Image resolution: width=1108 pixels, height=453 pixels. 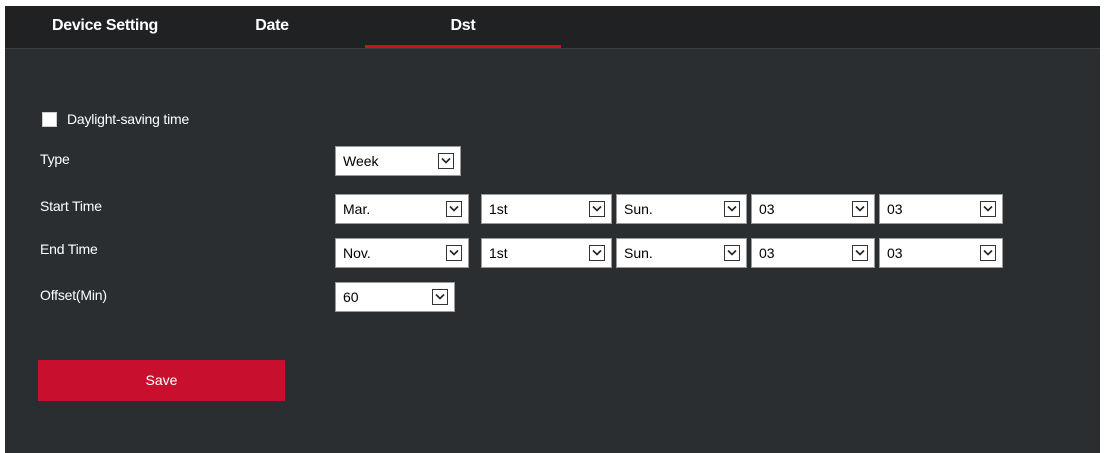 What do you see at coordinates (638, 253) in the screenshot?
I see `end-day-value: Sun.` at bounding box center [638, 253].